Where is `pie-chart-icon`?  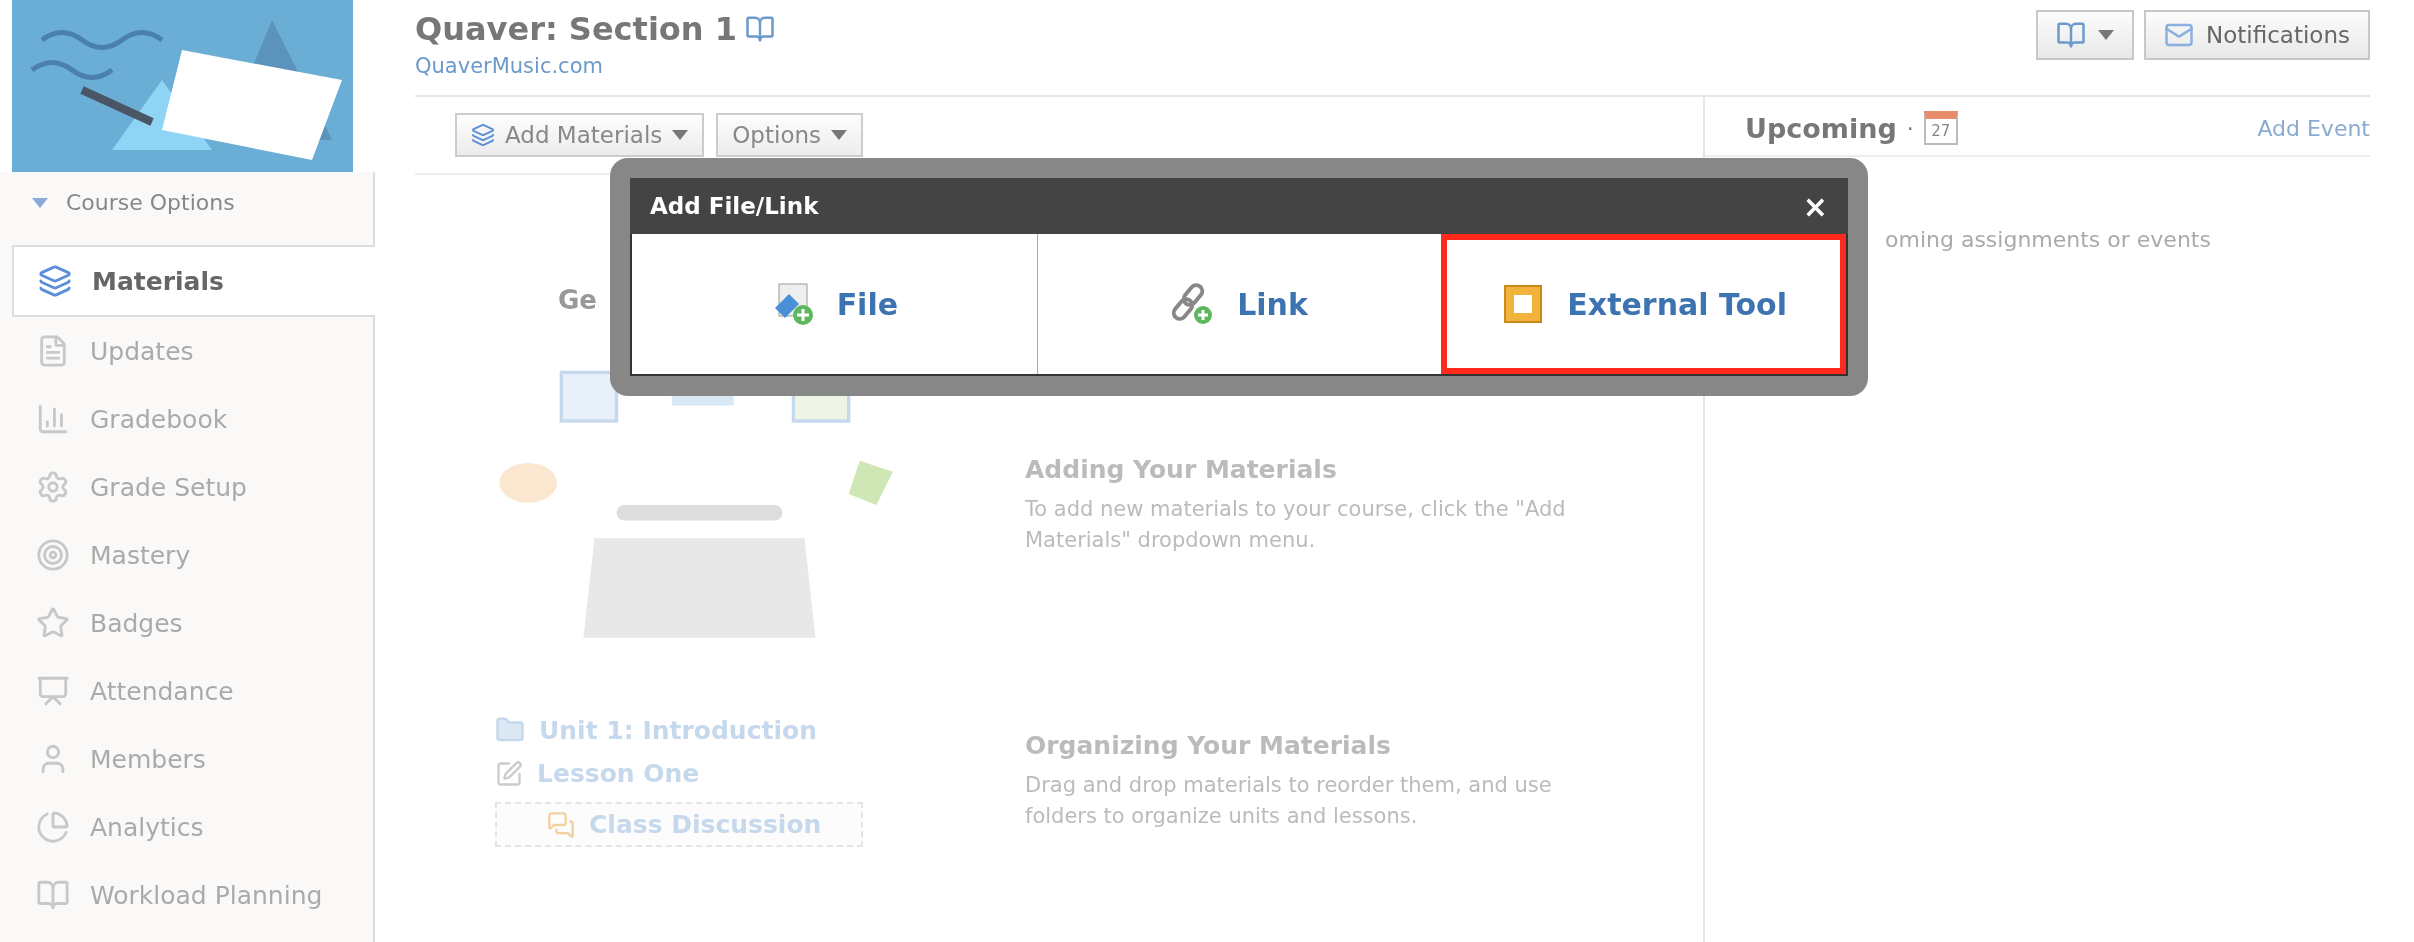
pie-chart-icon is located at coordinates (53, 827).